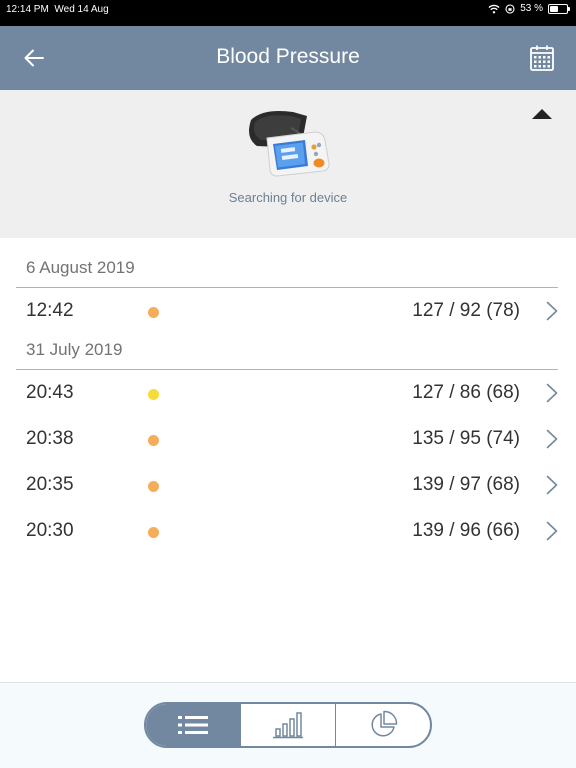  I want to click on status-time: 12:14 PM, so click(27, 9).